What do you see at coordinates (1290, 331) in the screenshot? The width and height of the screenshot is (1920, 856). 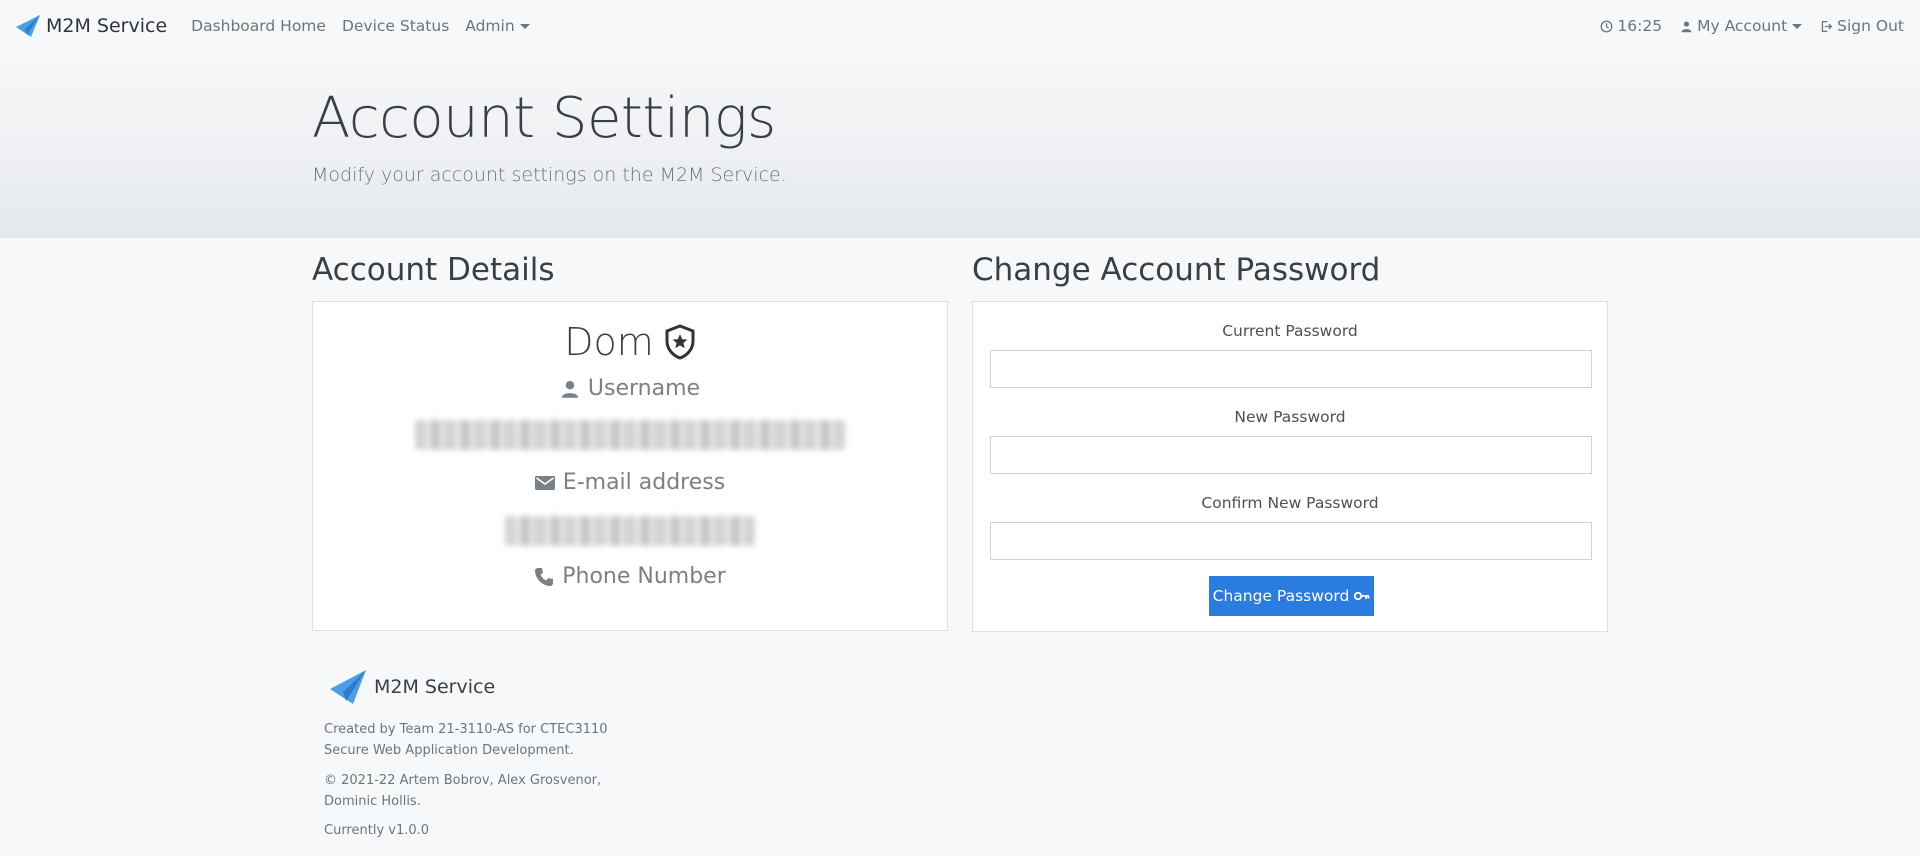 I see `current-password-label: Current Password` at bounding box center [1290, 331].